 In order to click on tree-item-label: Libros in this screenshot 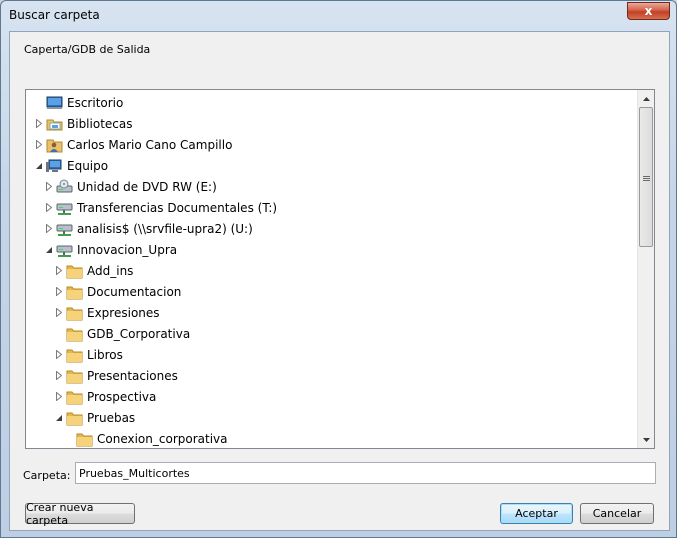, I will do `click(105, 354)`.